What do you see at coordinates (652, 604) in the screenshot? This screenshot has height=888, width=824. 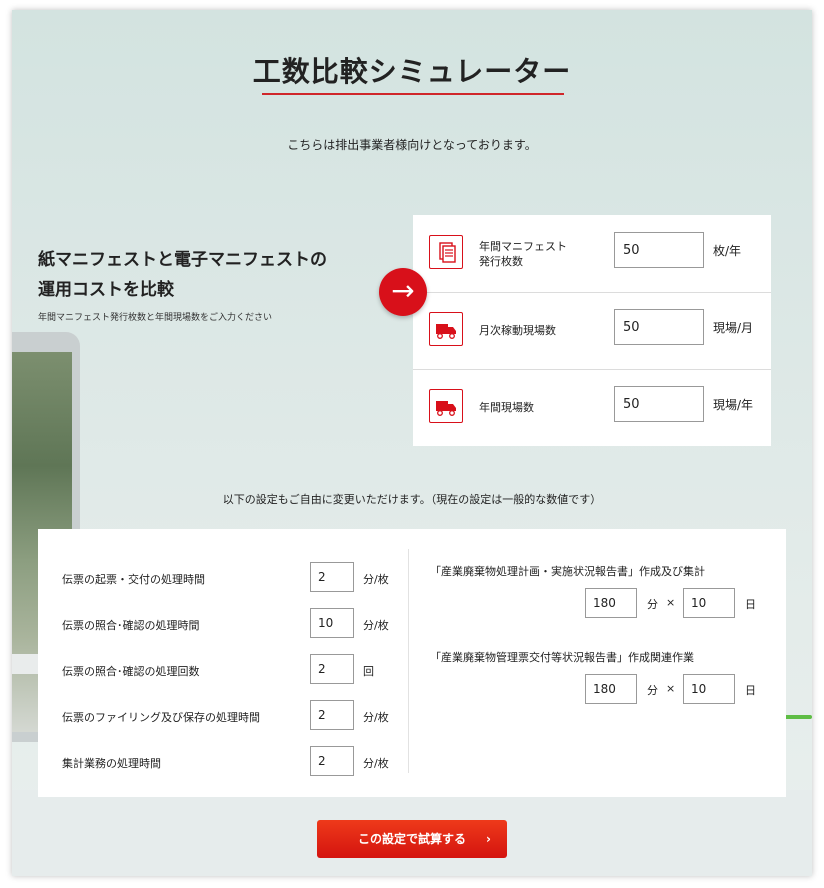 I see `plan-report-minutes-unit: 分` at bounding box center [652, 604].